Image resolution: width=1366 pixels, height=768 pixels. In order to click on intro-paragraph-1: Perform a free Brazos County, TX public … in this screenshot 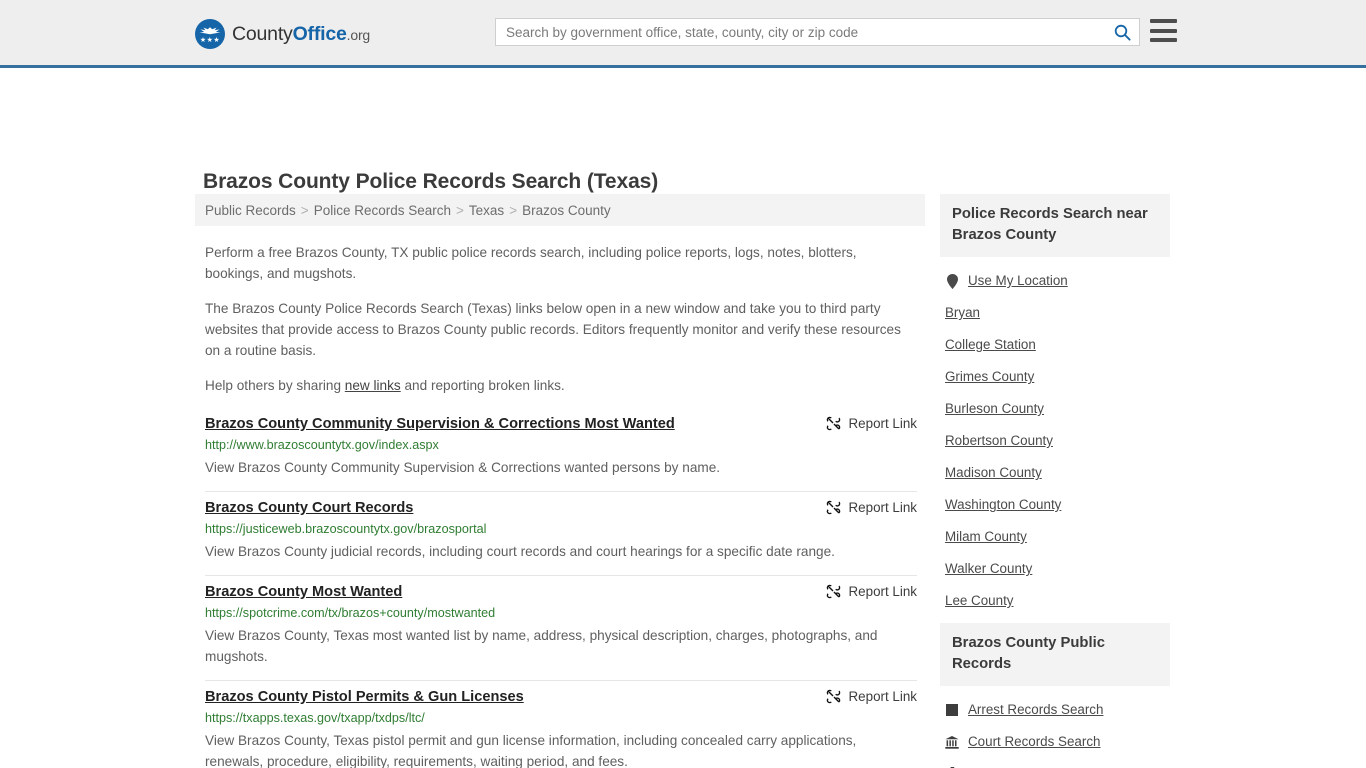, I will do `click(531, 263)`.